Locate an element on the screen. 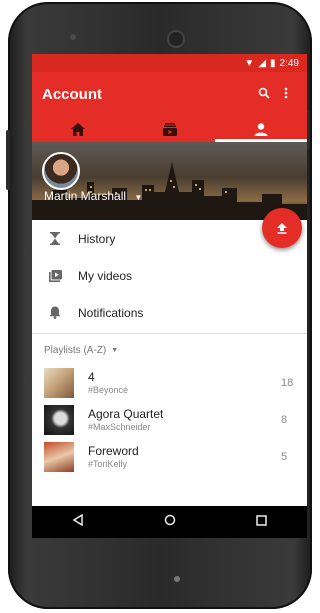 This screenshot has width=320, height=613. home-nav-icon is located at coordinates (170, 522).